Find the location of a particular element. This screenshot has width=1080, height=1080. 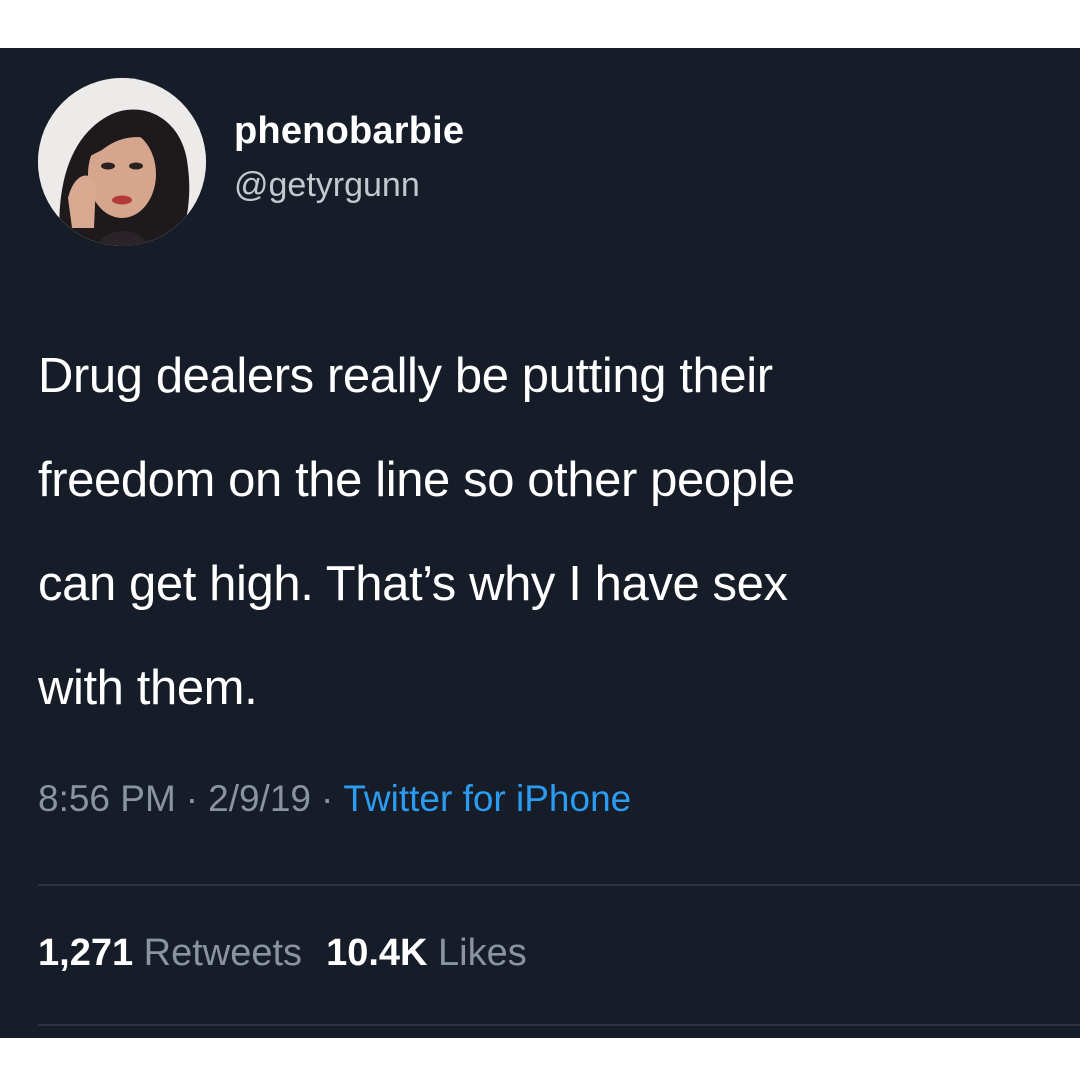

tweet-stats: 1,271 Retweets 10.4K Likes is located at coordinates (282, 953).